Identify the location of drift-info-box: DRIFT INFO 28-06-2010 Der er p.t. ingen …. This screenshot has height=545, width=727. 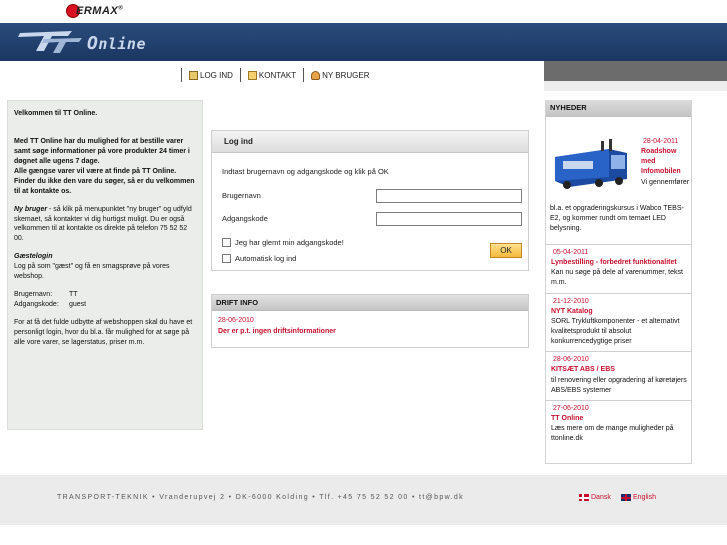
(370, 321).